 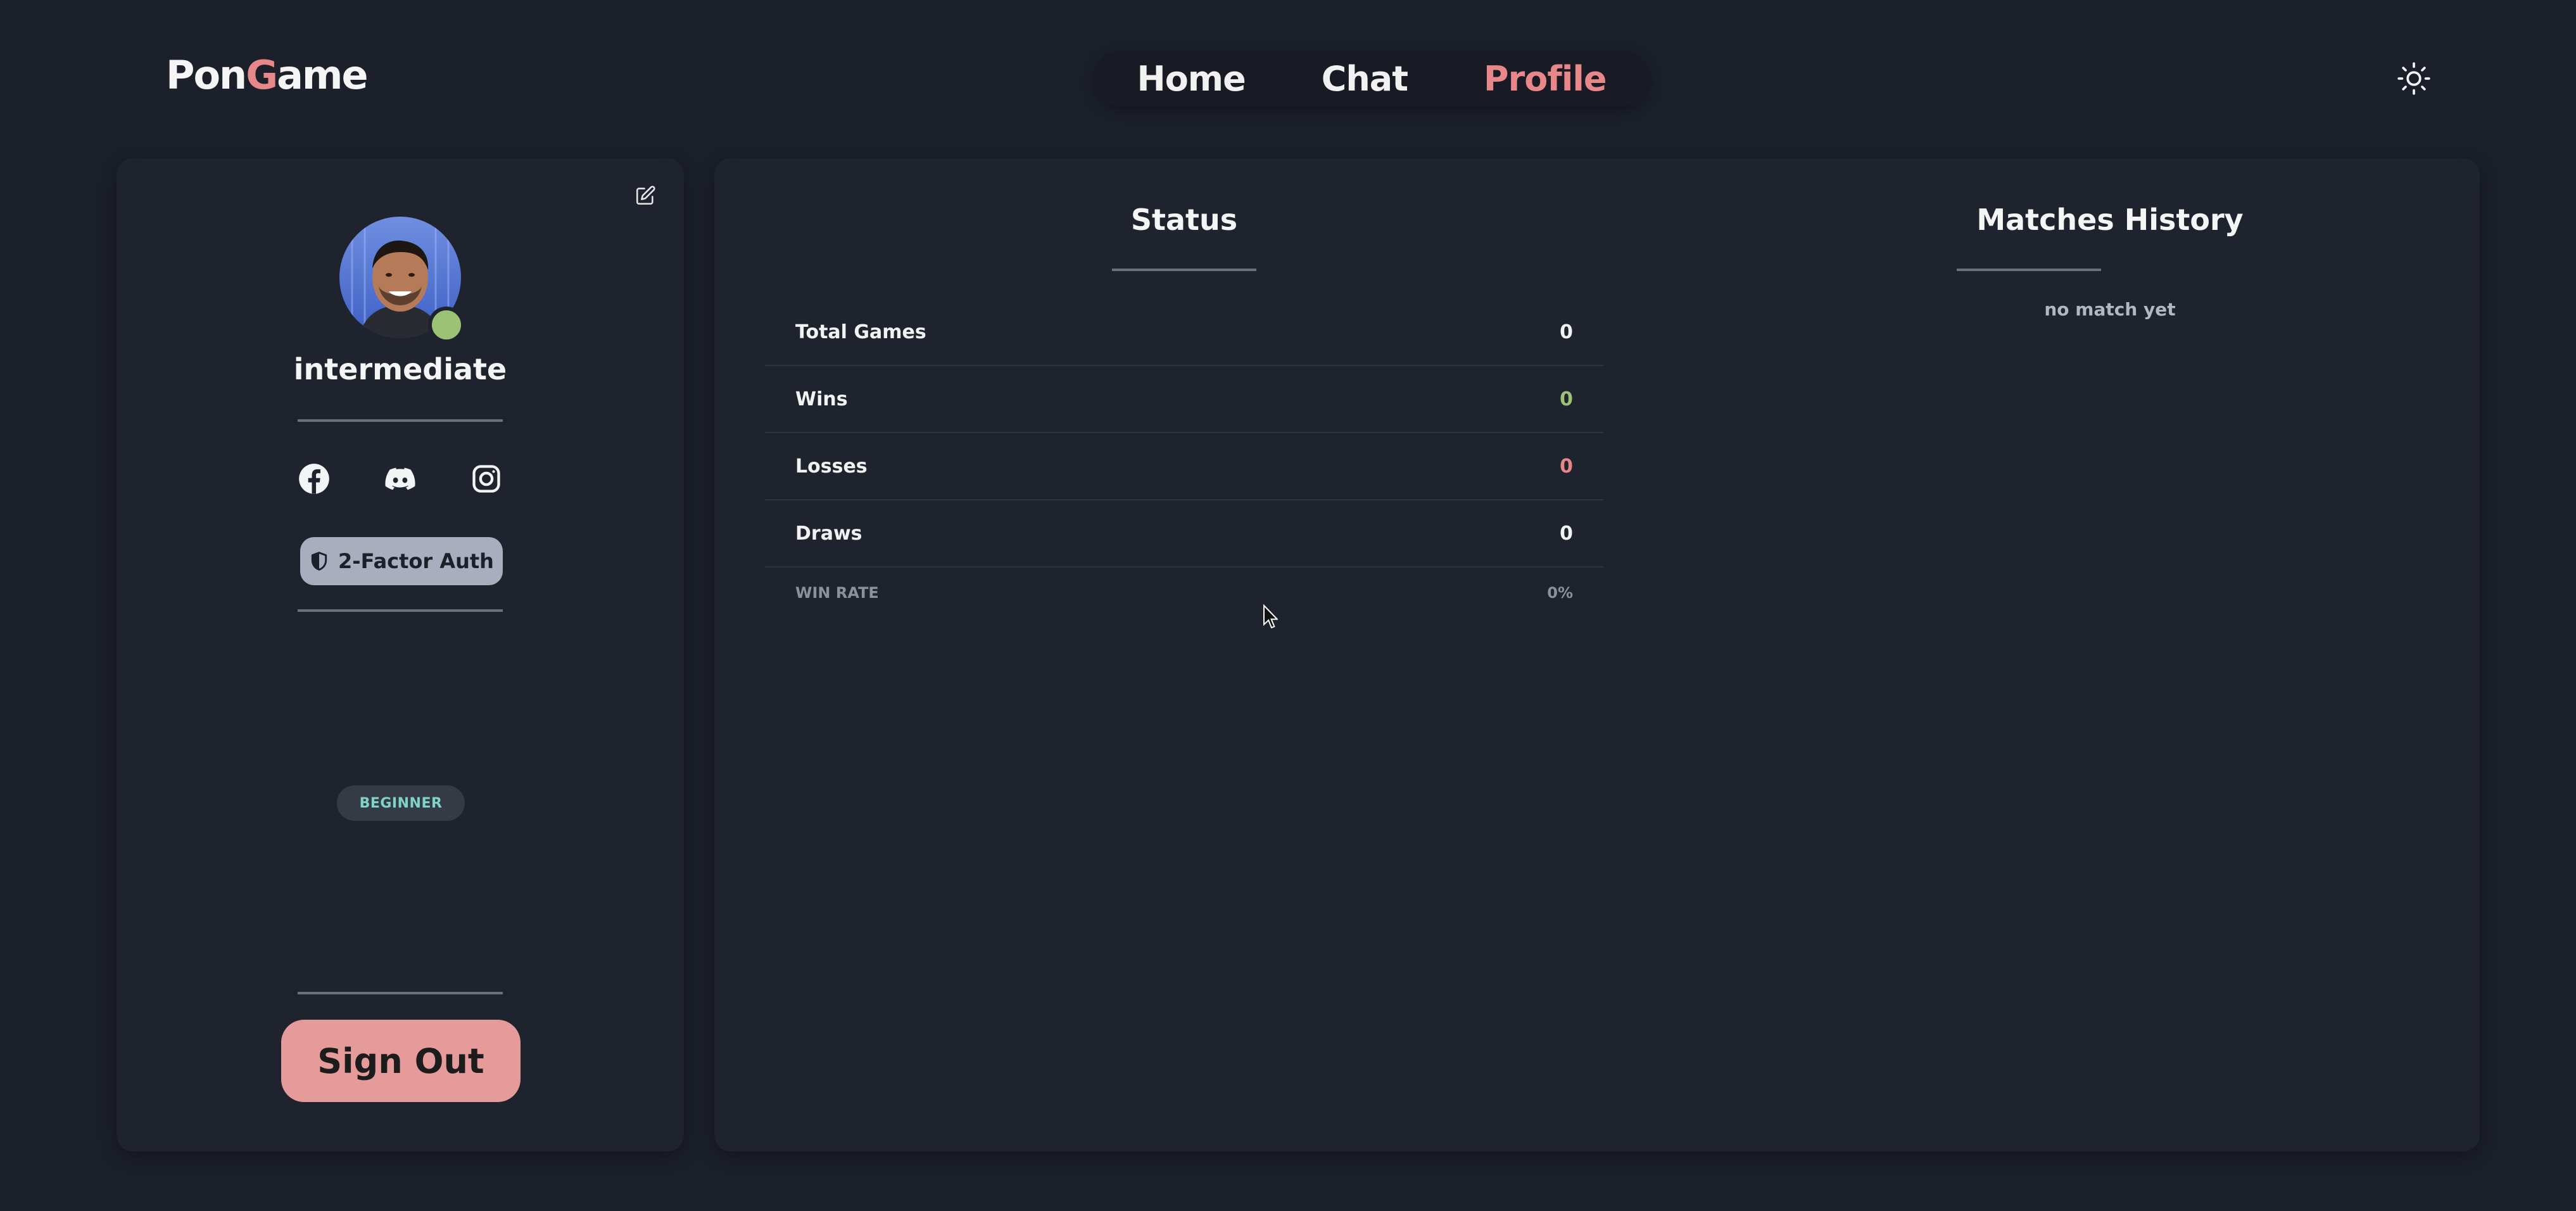 I want to click on social-links, so click(x=400, y=479).